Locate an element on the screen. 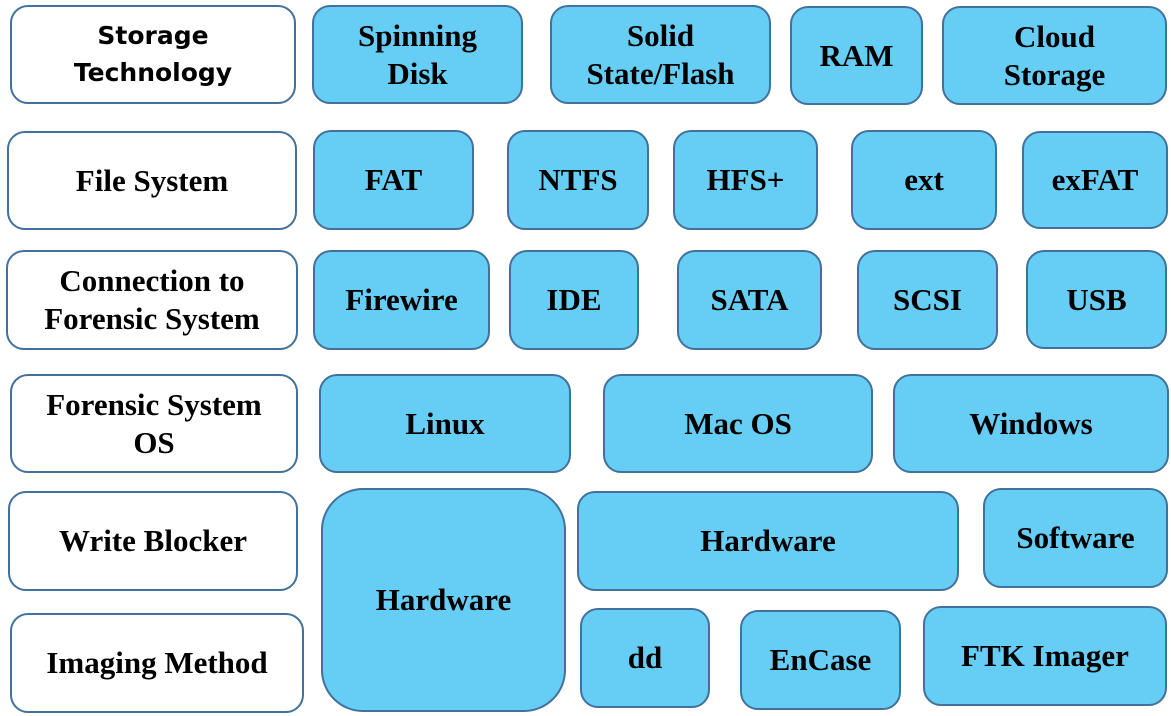  option-ide: IDE is located at coordinates (574, 300).